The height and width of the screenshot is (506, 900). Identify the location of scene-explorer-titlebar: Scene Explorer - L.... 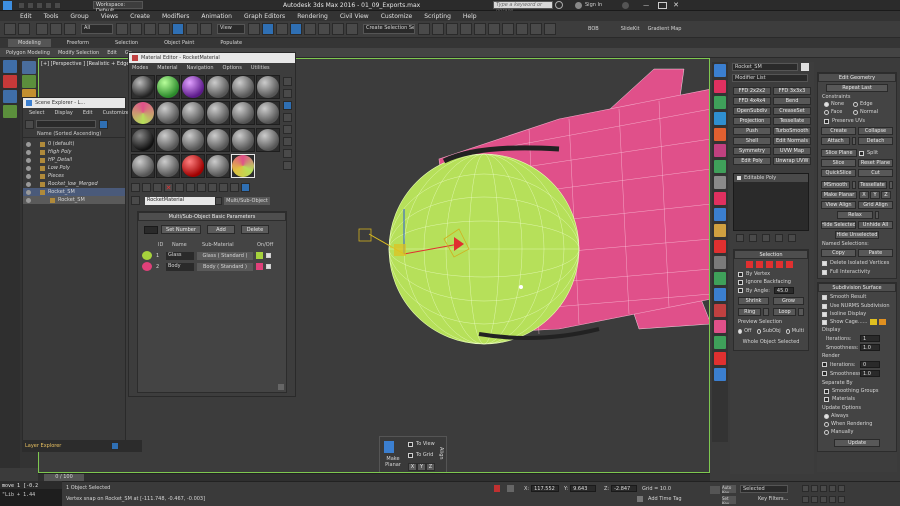
(74, 103).